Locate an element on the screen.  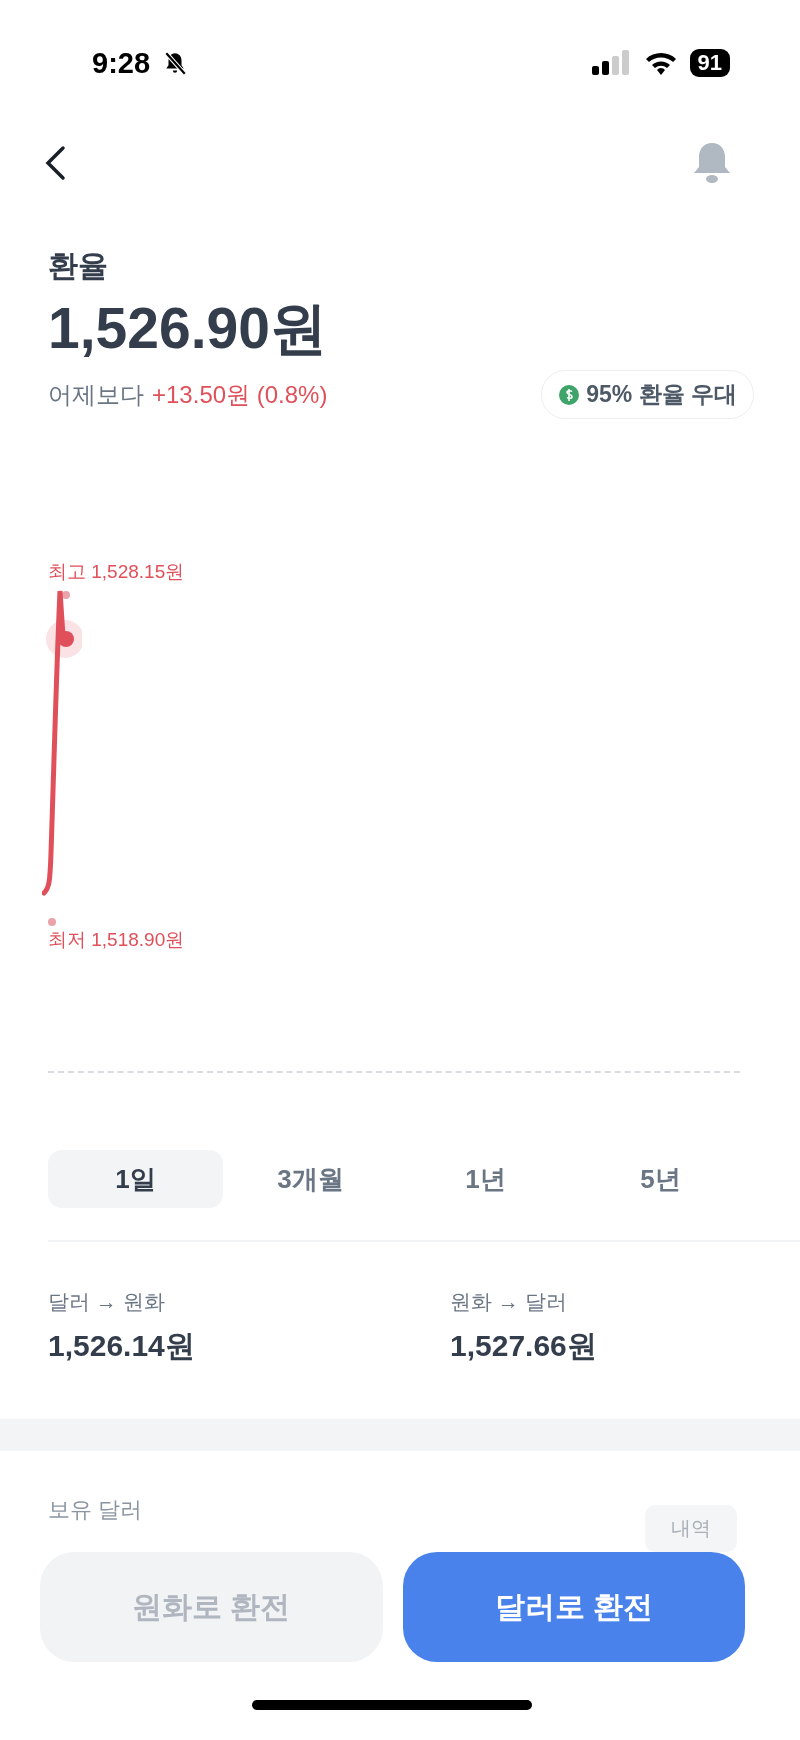
signal-icon is located at coordinates (611, 63).